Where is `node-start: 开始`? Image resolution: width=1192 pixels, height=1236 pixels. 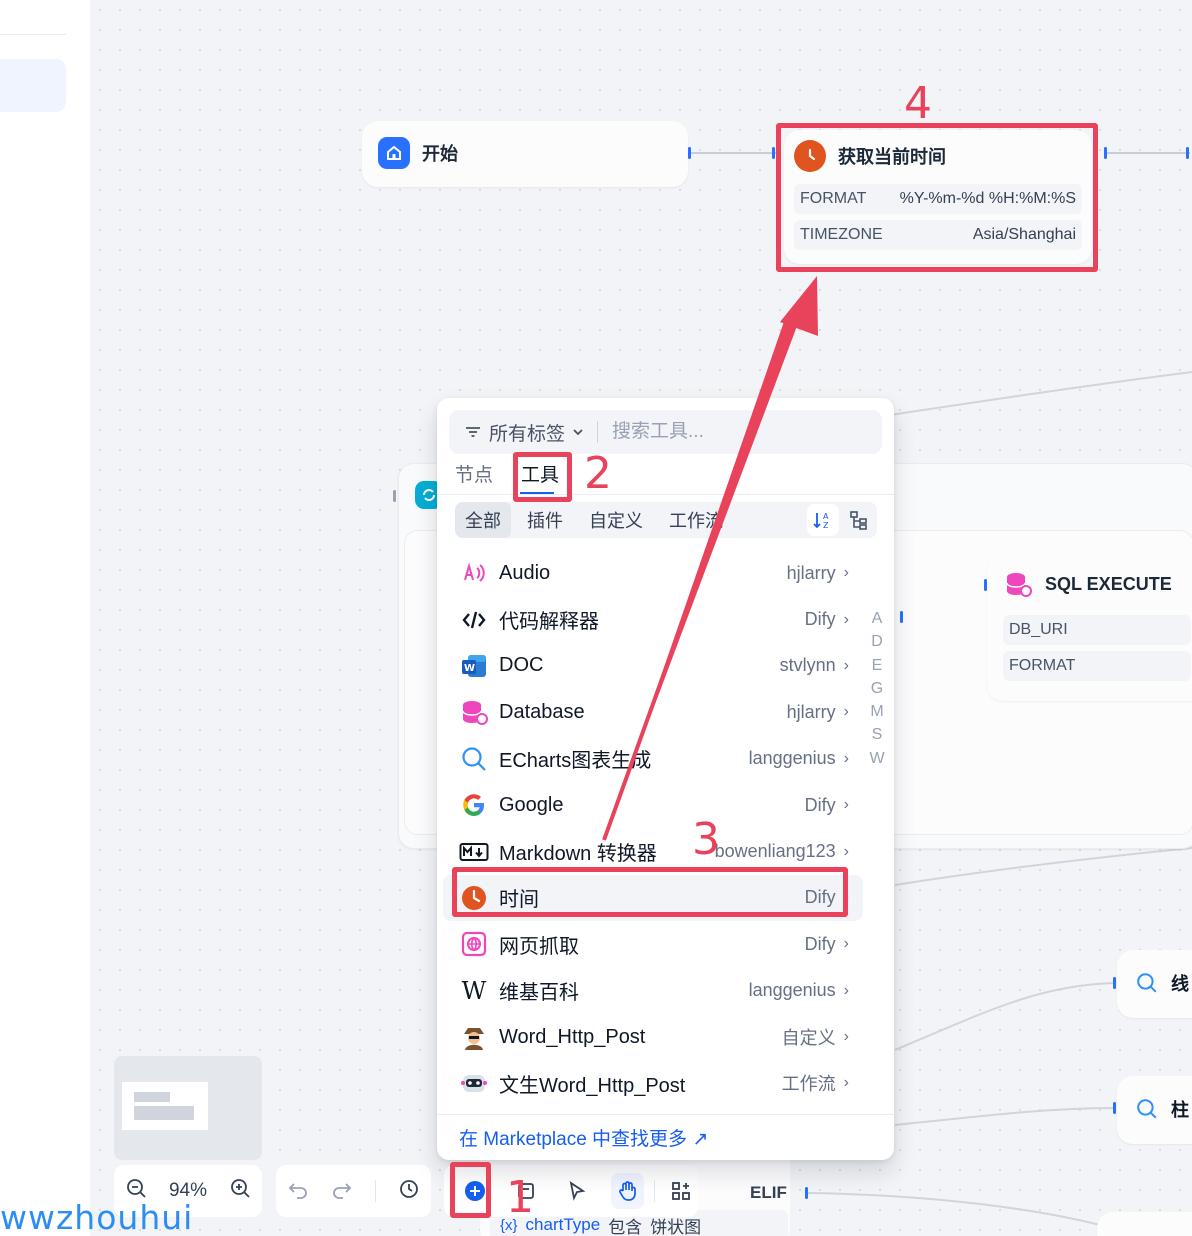
node-start: 开始 is located at coordinates (525, 154).